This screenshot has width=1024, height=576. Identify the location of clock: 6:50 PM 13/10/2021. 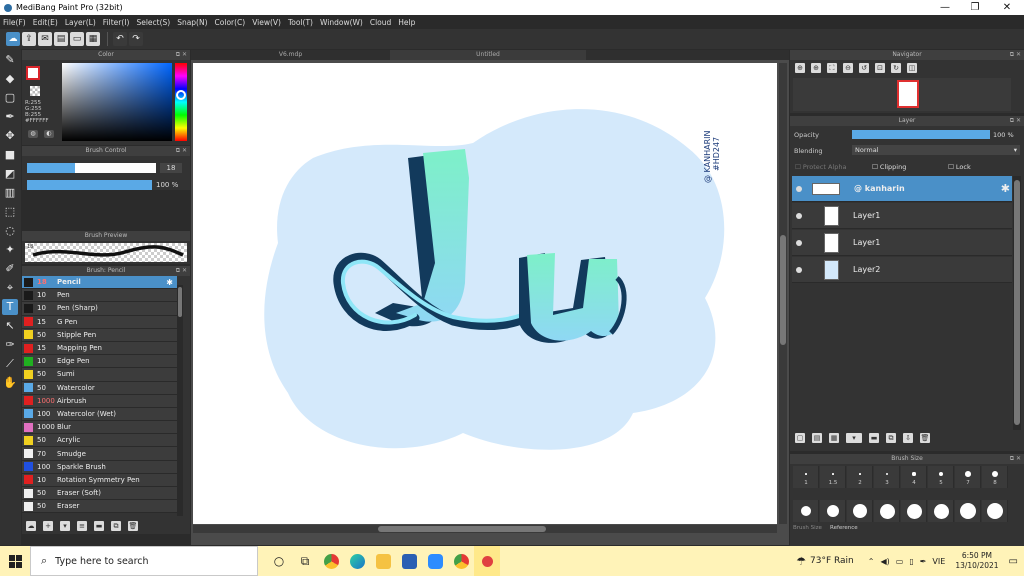
(976, 561).